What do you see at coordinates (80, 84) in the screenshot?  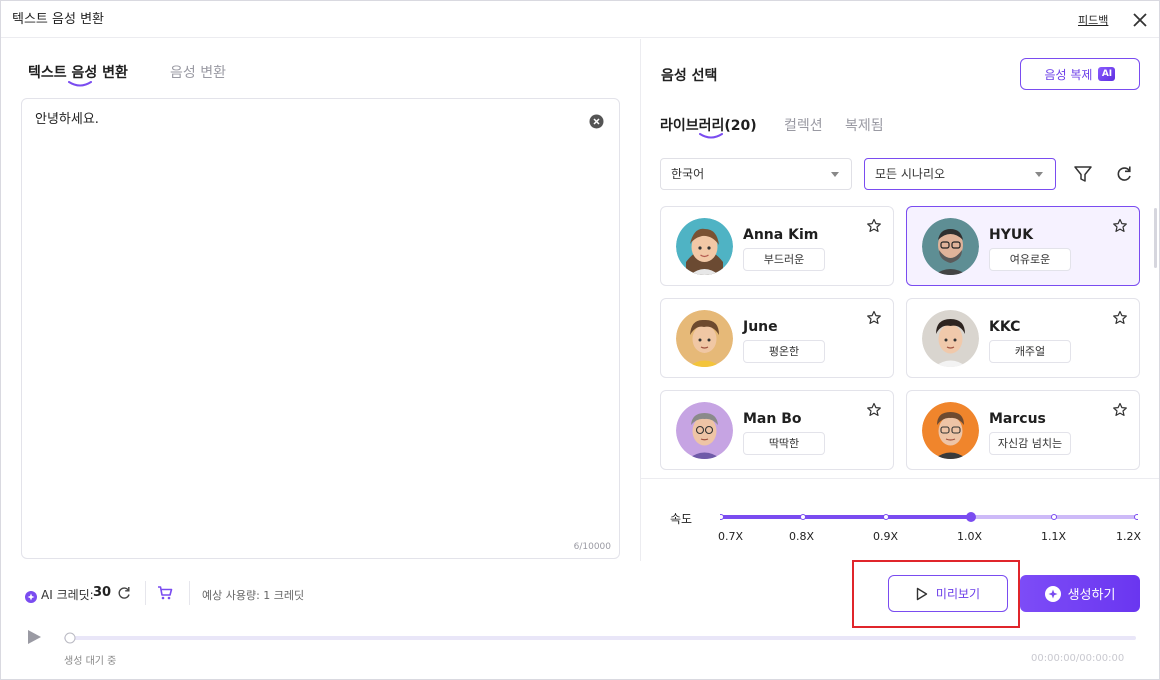 I see `tab-active-indicator` at bounding box center [80, 84].